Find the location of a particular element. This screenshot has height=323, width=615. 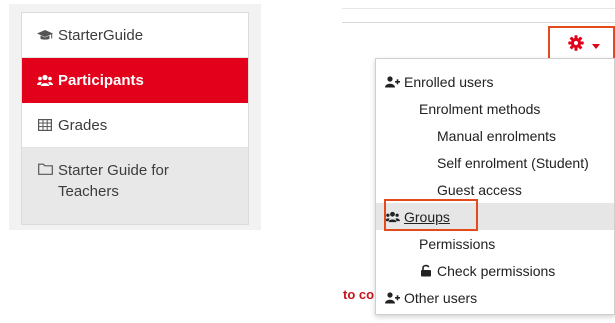

menu-item-label: Guest access is located at coordinates (479, 189).